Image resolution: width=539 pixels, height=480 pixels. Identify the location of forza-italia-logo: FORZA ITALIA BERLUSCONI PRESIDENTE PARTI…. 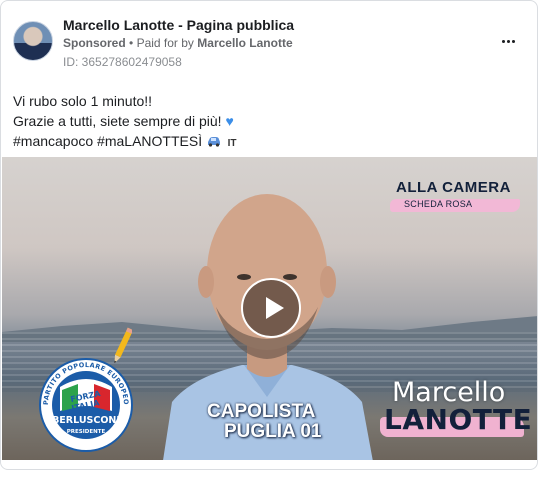
(86, 405).